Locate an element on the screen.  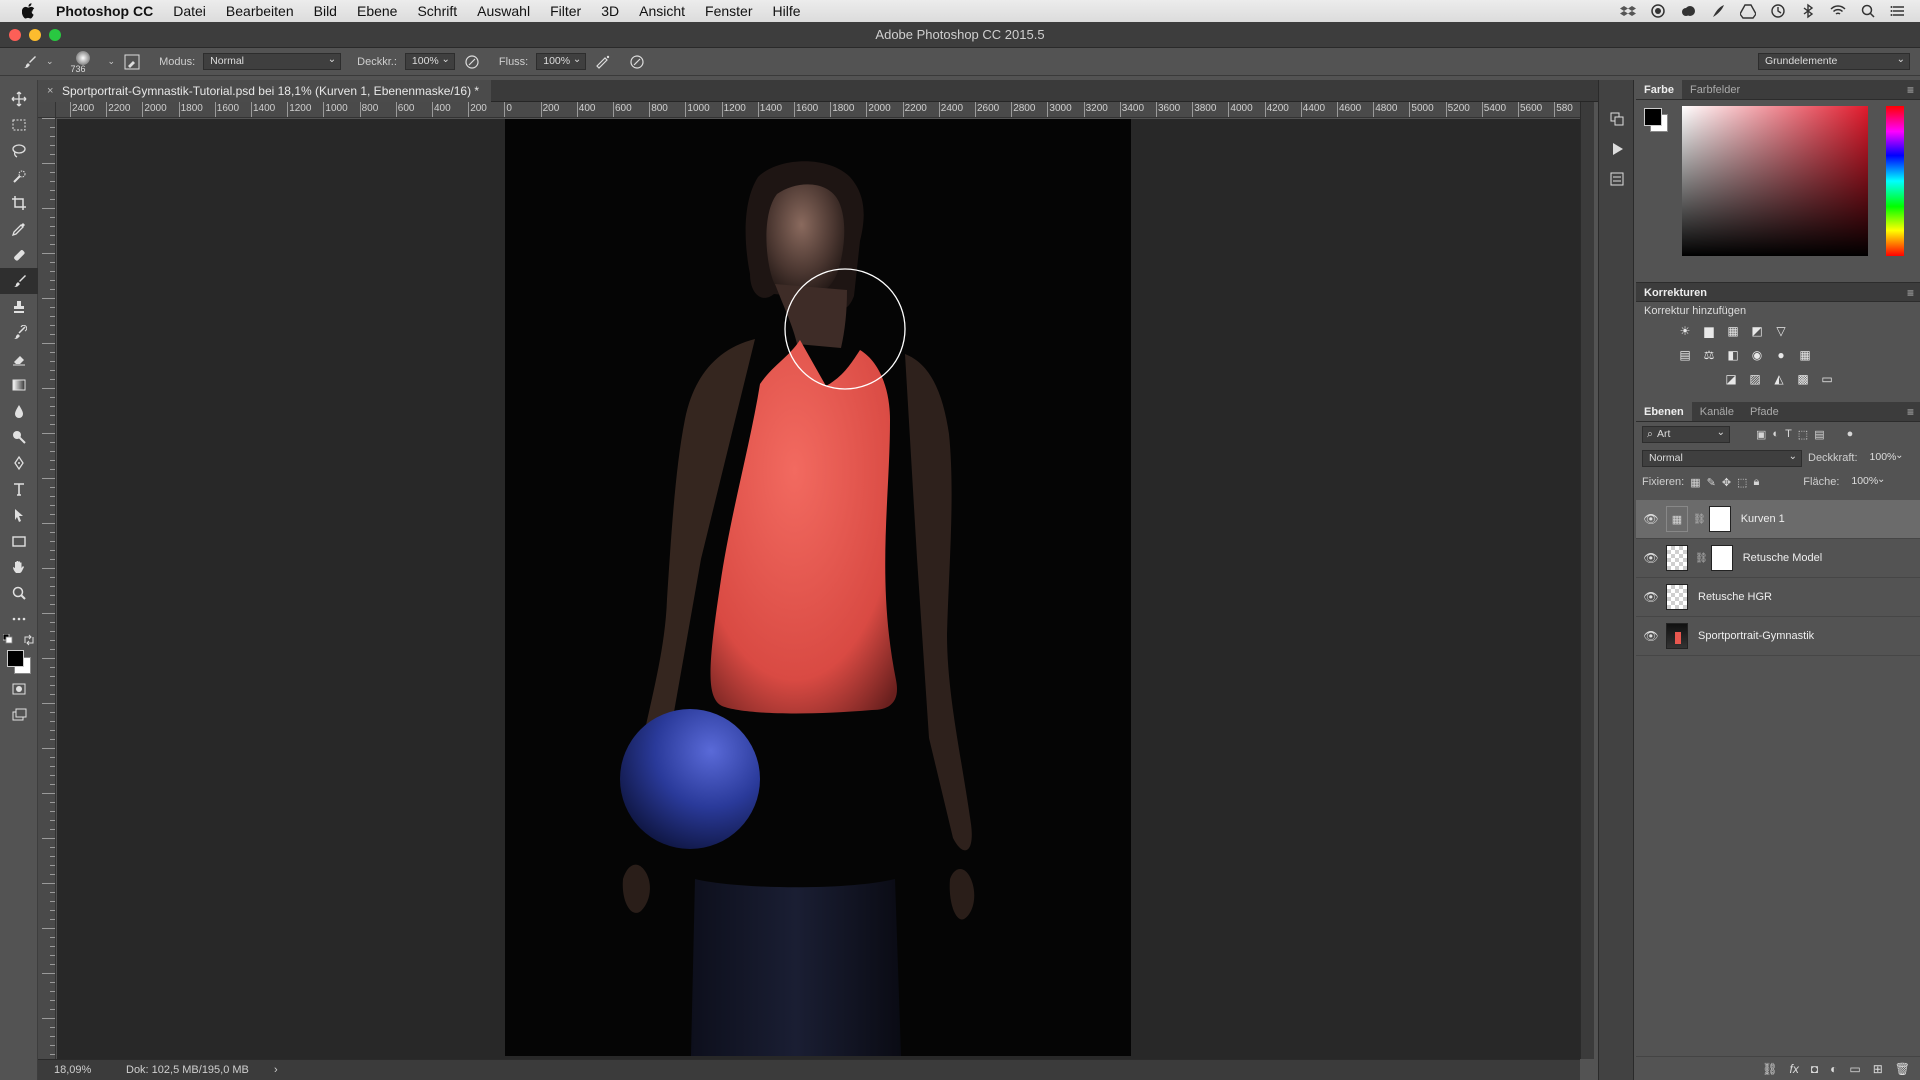
color-lookup-icon: ▦ is located at coordinates (1805, 355).